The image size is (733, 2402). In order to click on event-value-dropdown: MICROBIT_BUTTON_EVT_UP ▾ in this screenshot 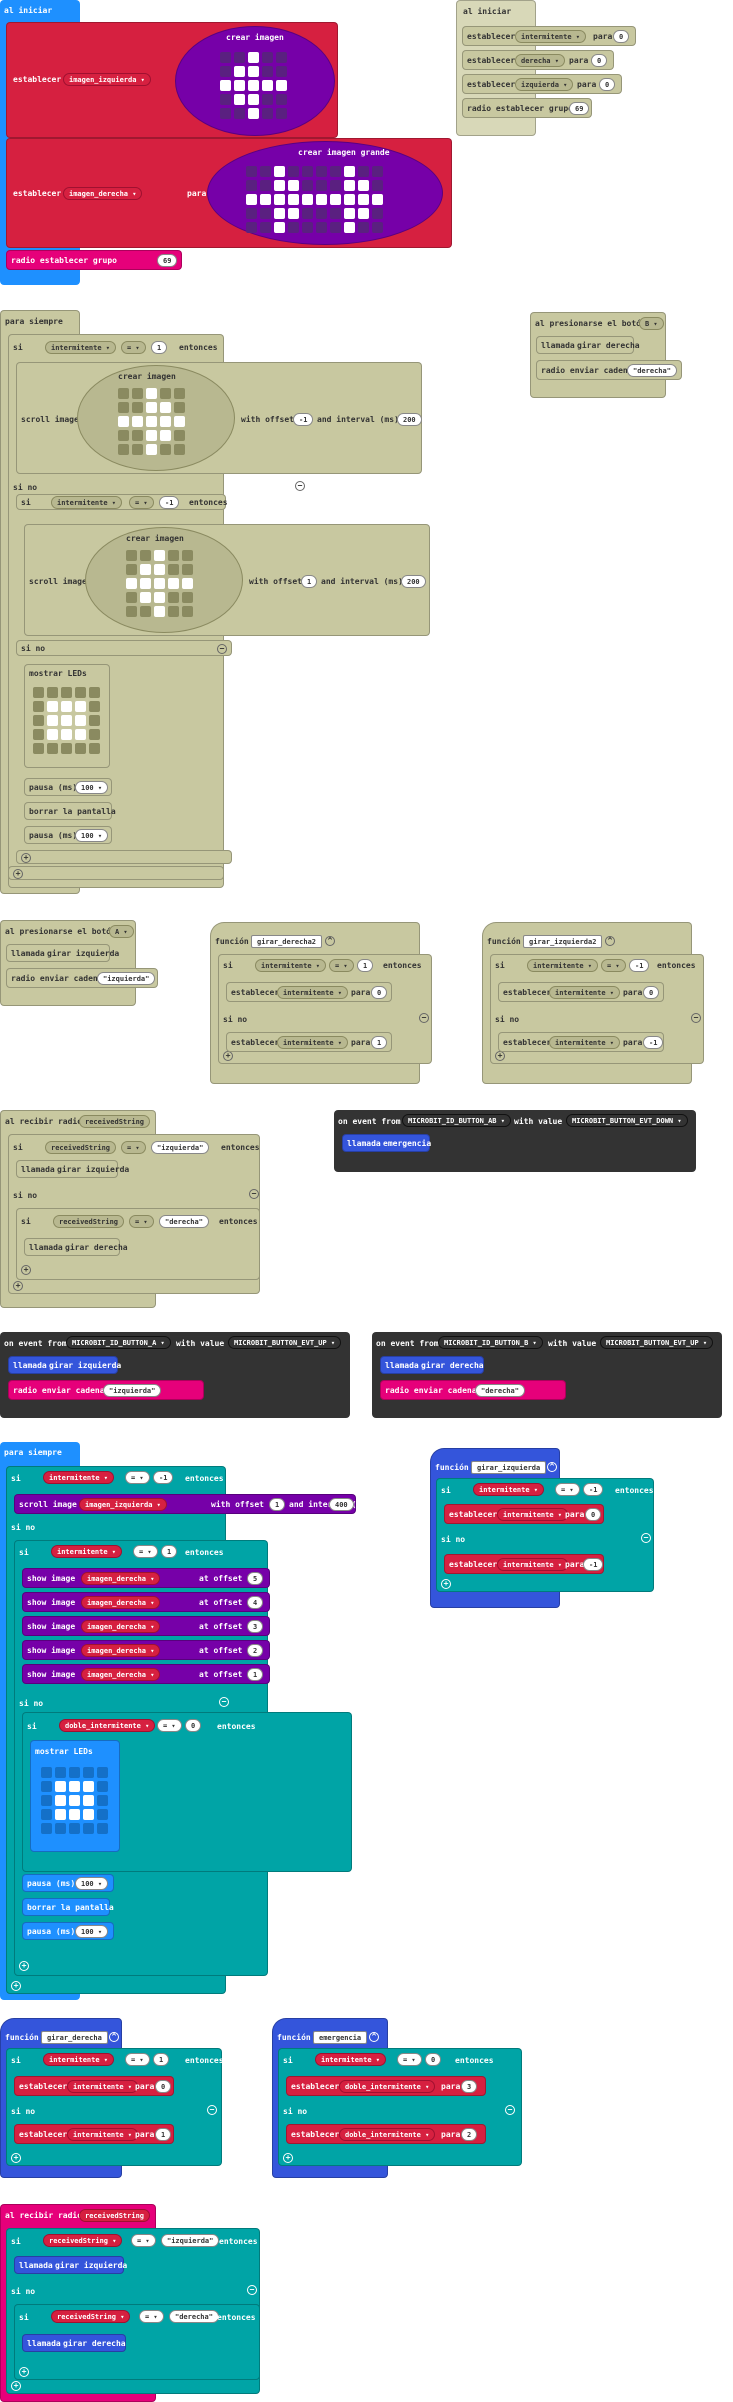, I will do `click(657, 1342)`.